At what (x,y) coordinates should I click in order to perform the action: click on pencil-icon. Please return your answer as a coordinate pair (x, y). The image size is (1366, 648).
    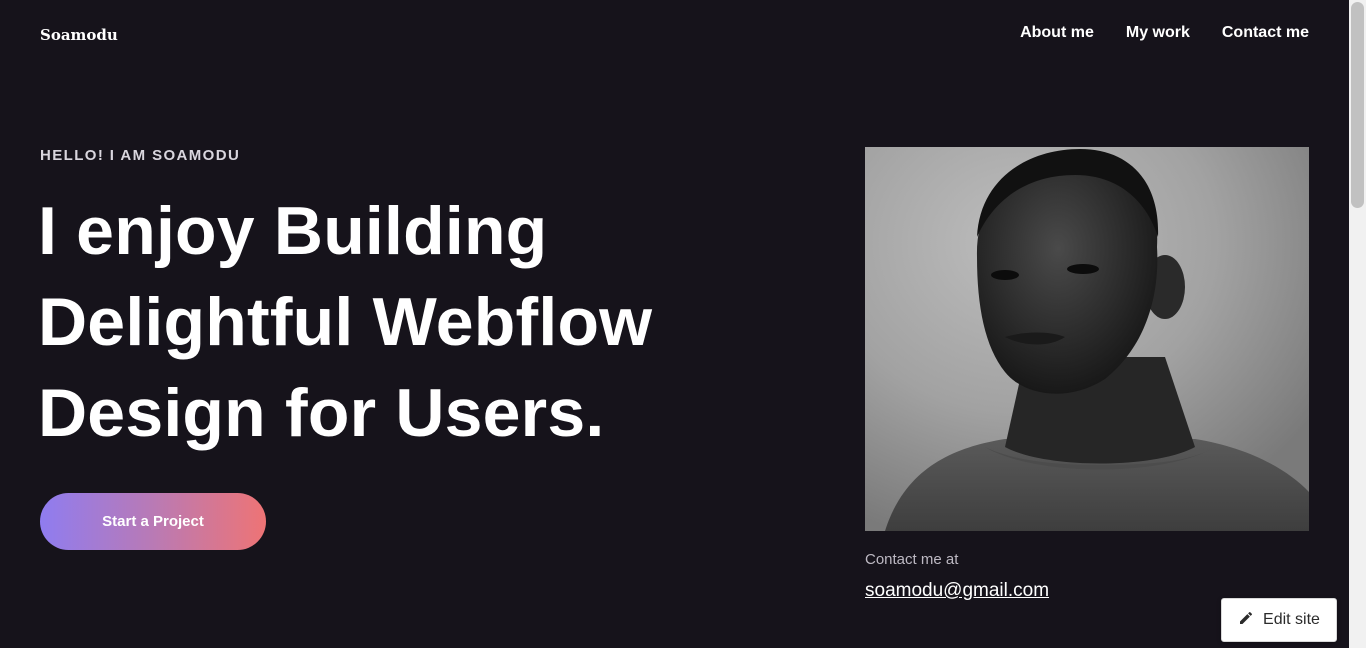
    Looking at the image, I should click on (1246, 620).